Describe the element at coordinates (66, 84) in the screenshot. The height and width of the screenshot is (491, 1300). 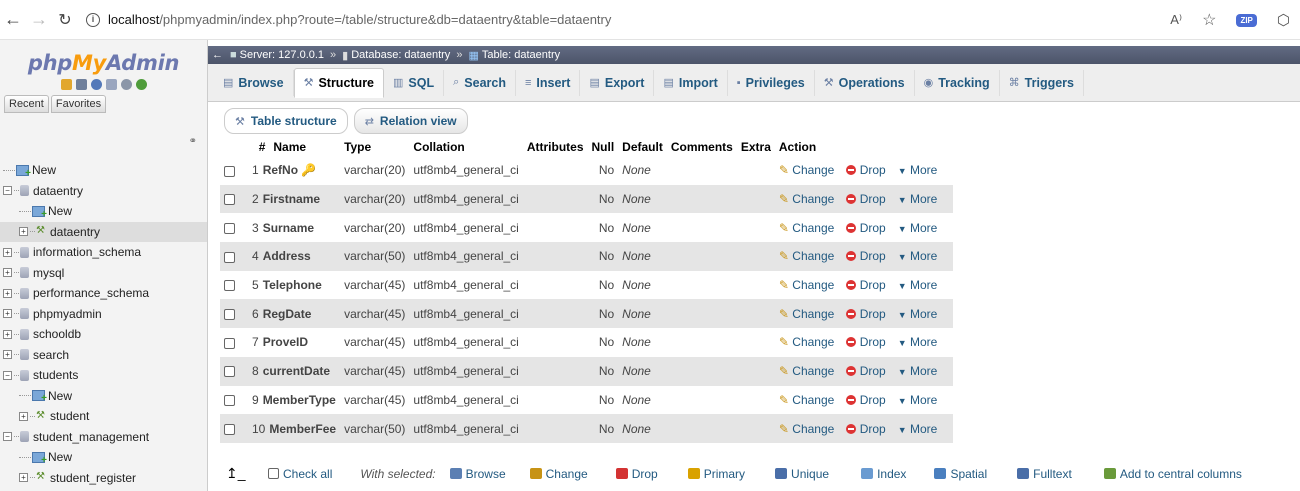
I see `home-icon` at that location.